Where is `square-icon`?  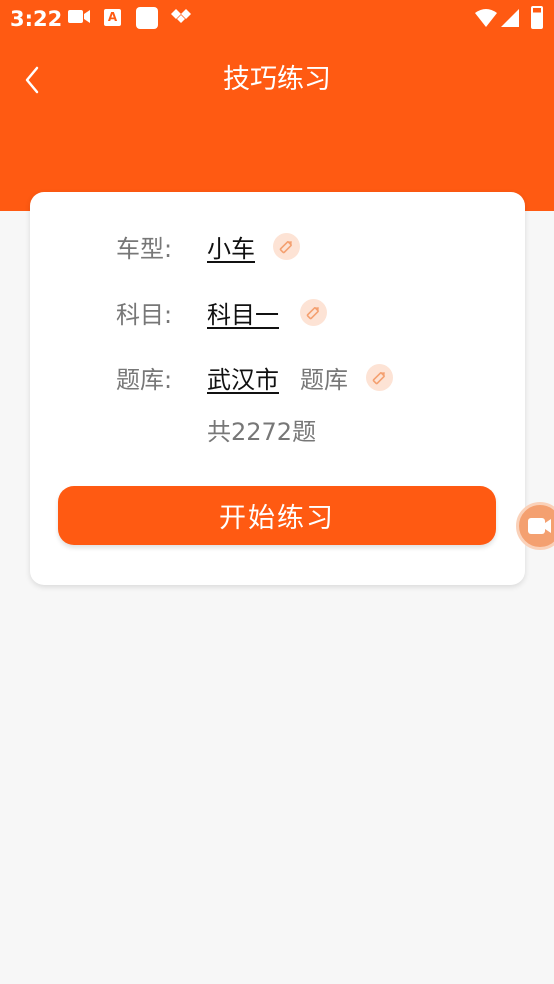 square-icon is located at coordinates (147, 18).